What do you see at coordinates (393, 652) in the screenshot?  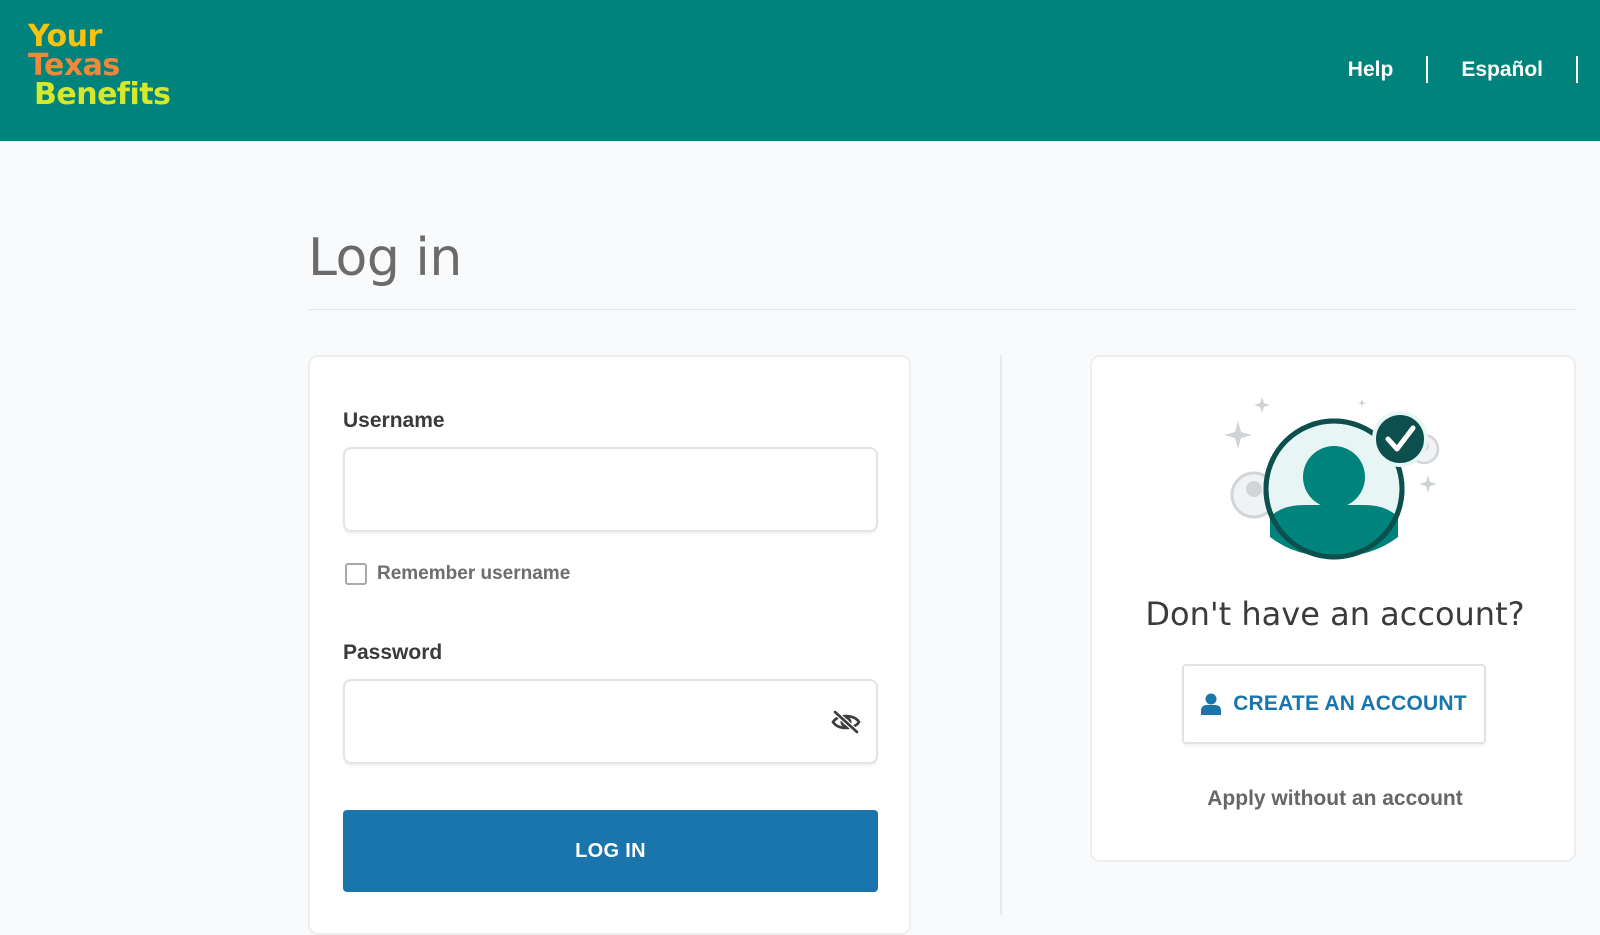 I see `password-label: Password` at bounding box center [393, 652].